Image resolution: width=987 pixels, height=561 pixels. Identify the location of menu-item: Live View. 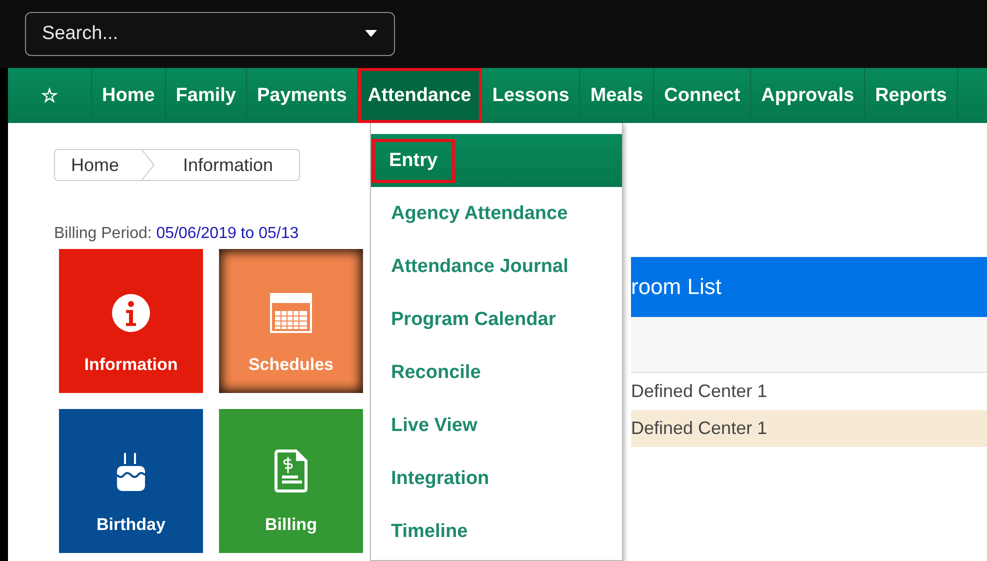
(496, 425).